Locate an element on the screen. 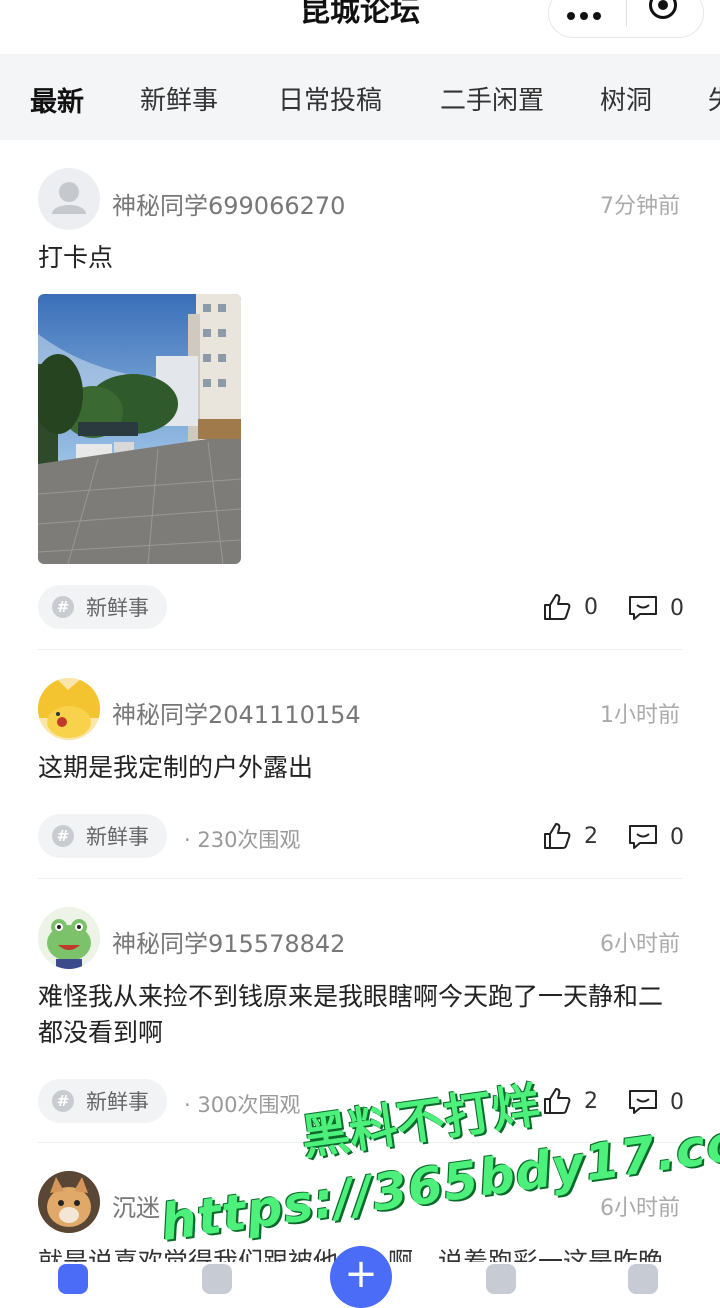 This screenshot has width=720, height=1308. post-username: 沉迷 is located at coordinates (136, 1205).